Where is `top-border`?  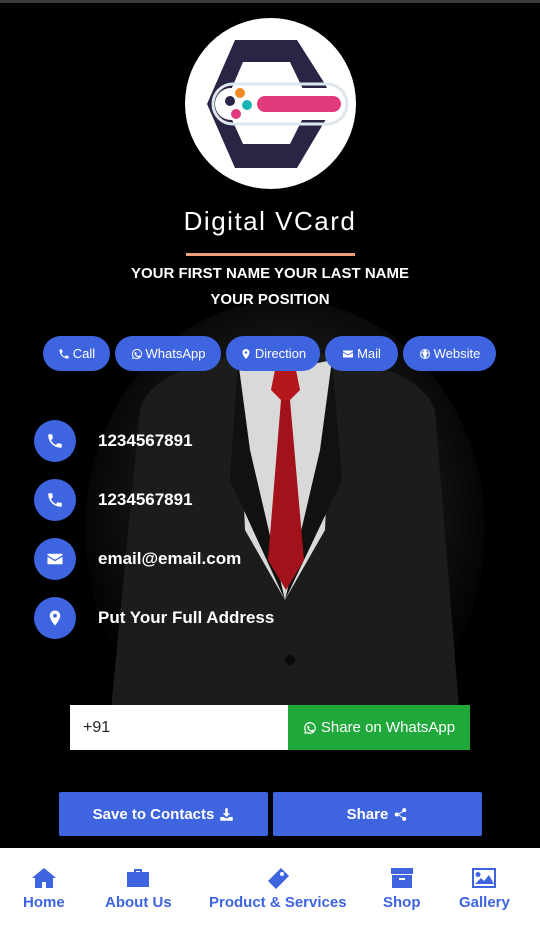
top-border is located at coordinates (270, 1).